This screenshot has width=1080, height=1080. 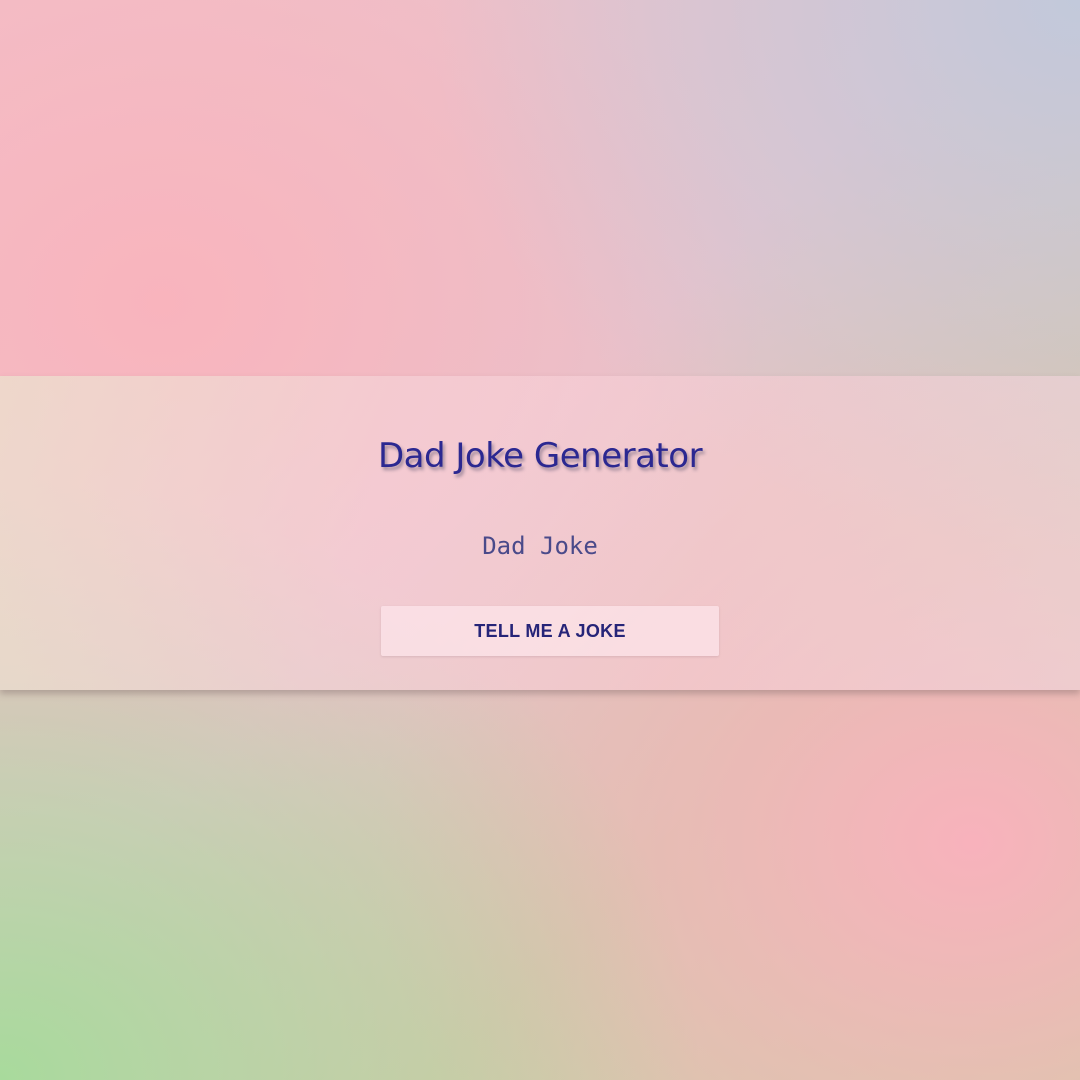 I want to click on page-title: Dad Joke Generator, so click(x=540, y=456).